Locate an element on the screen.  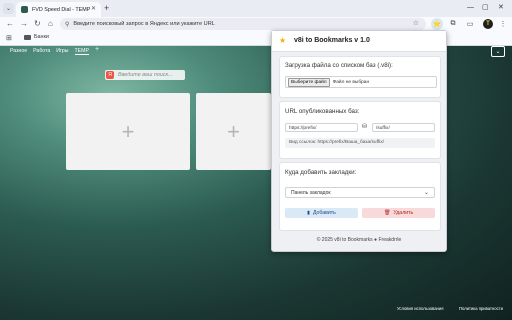
group-tab-temp: TEMP is located at coordinates (81, 51).